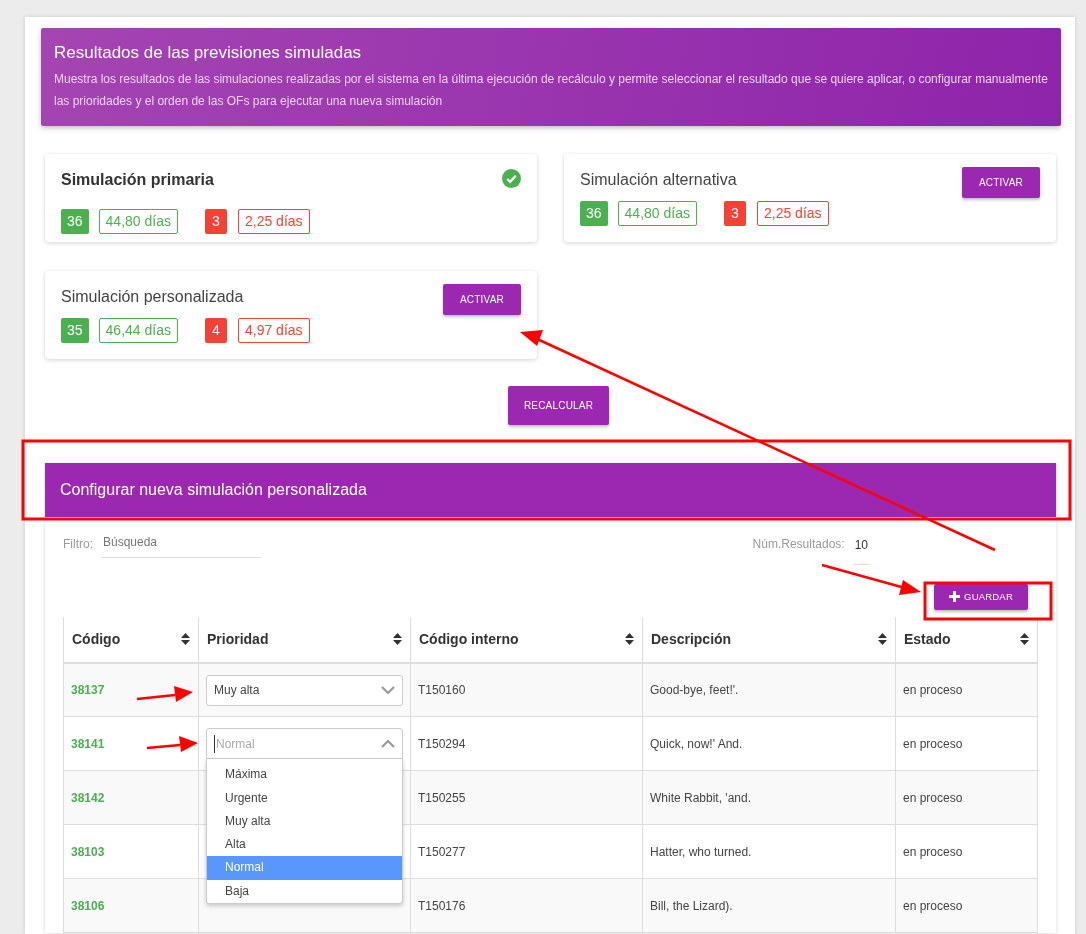  What do you see at coordinates (927, 639) in the screenshot?
I see `header-label: Estado` at bounding box center [927, 639].